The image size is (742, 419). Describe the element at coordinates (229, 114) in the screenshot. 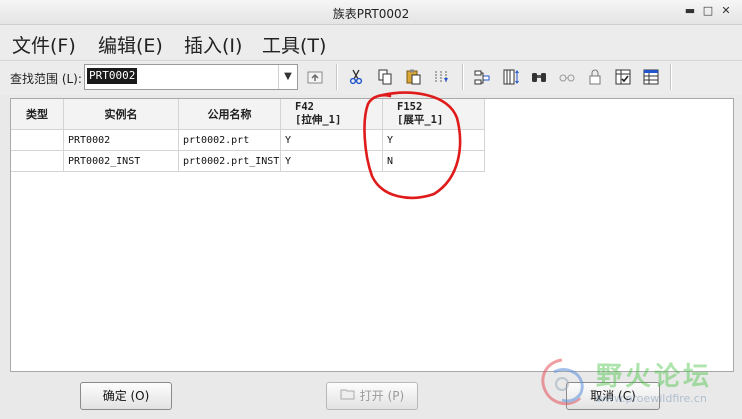

I see `column-header-common-name: 公用名称` at that location.